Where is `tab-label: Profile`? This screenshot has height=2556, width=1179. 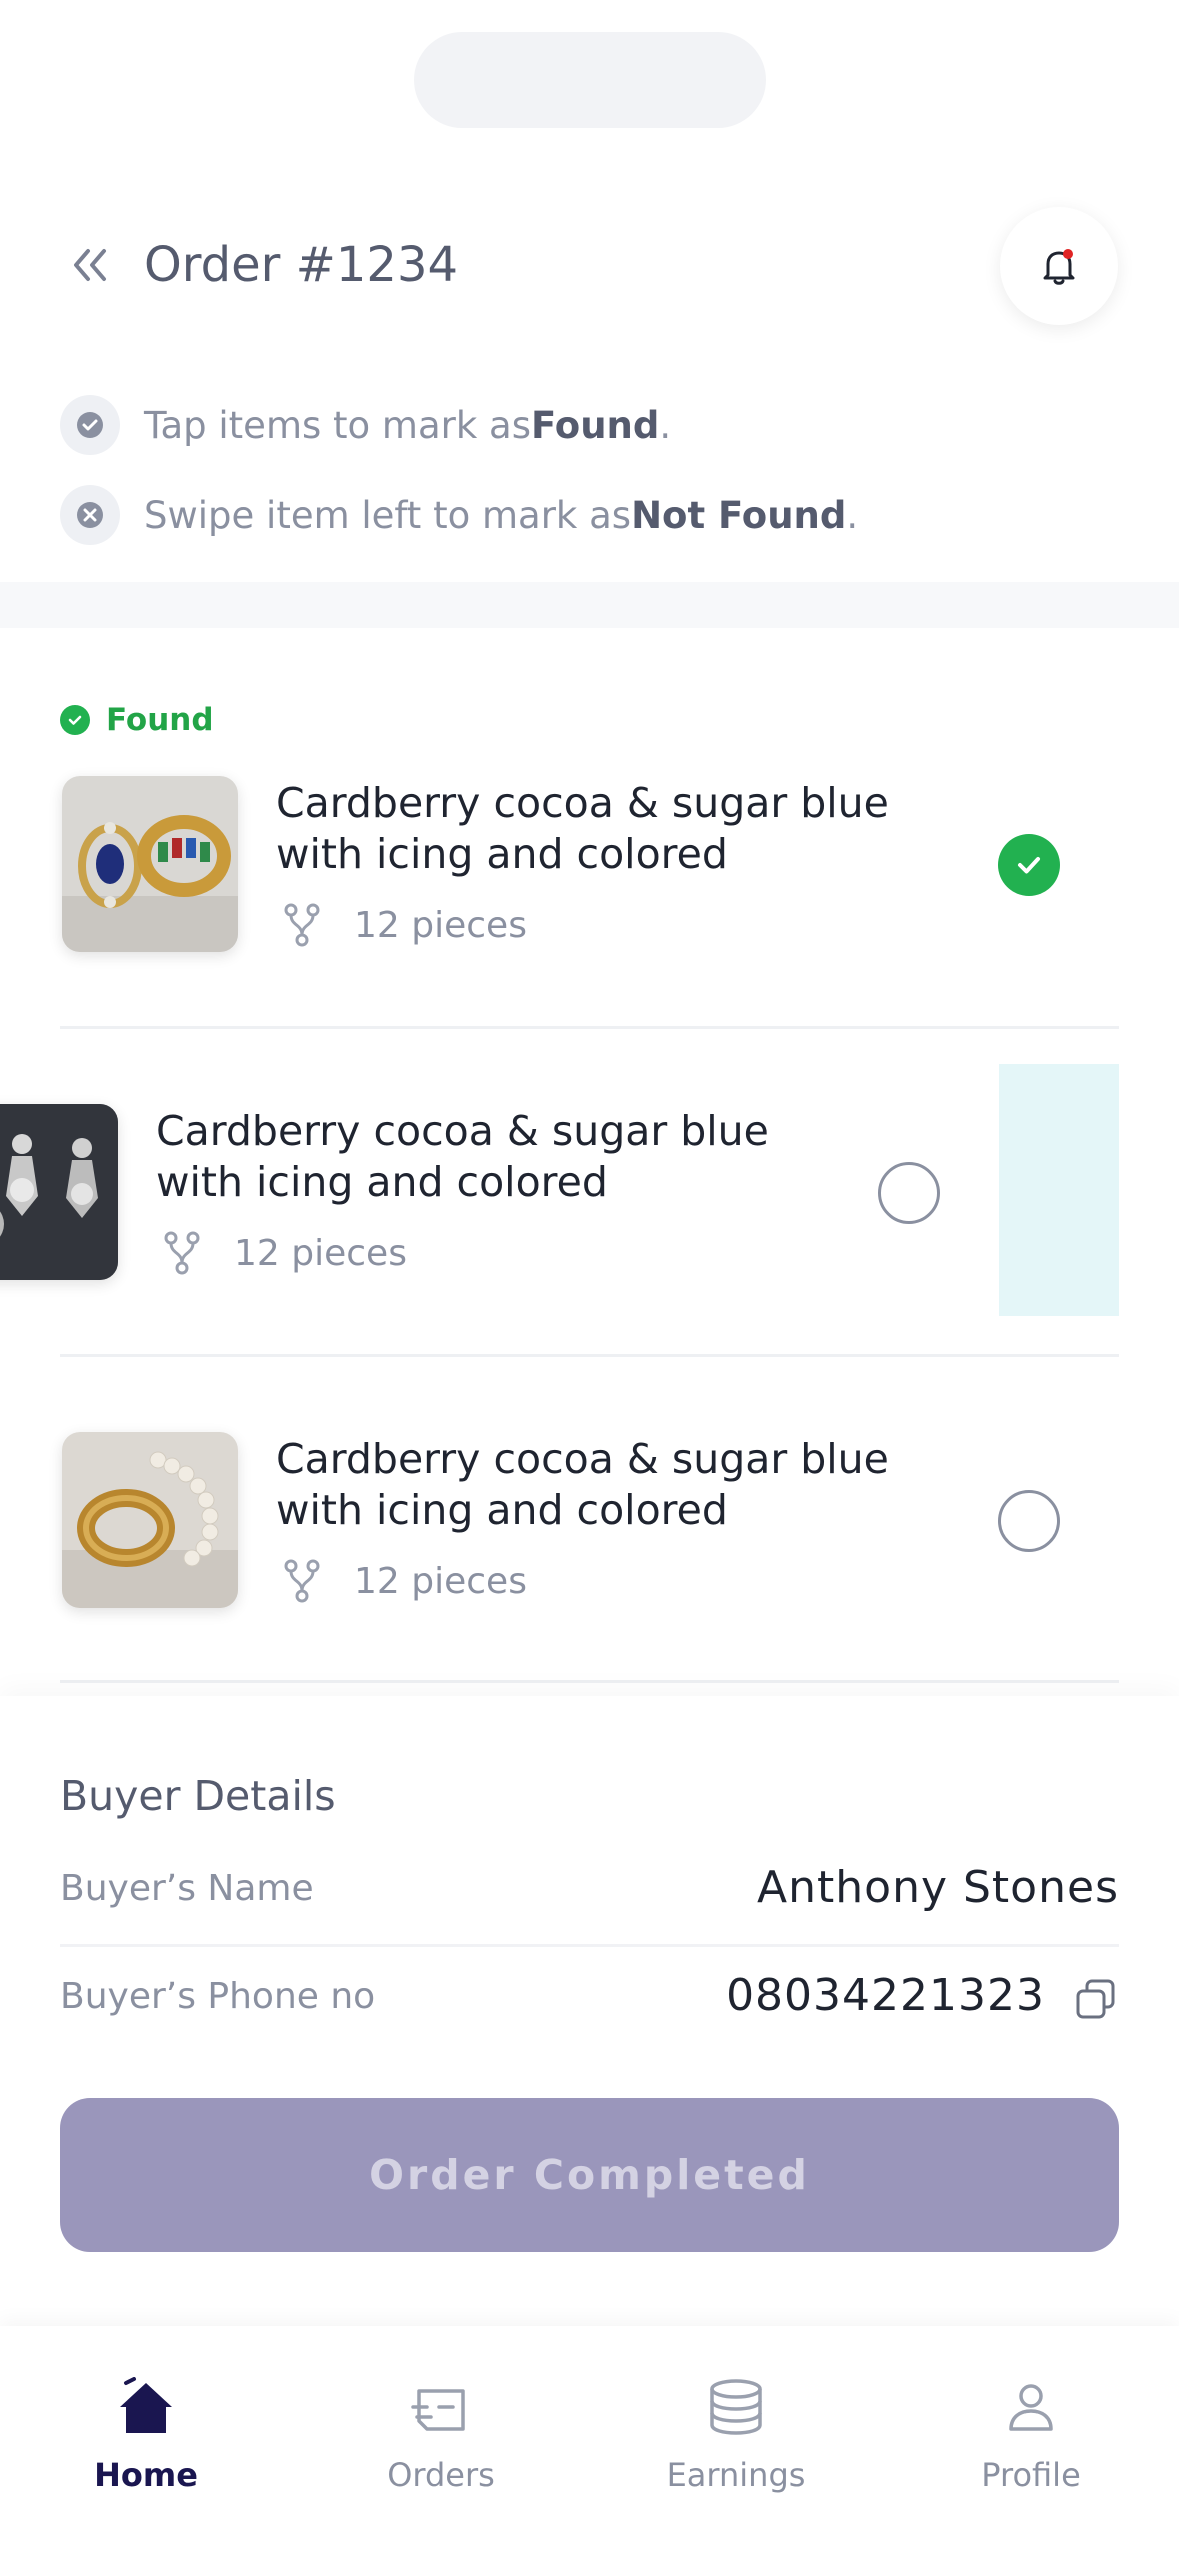
tab-label: Profile is located at coordinates (1031, 2475).